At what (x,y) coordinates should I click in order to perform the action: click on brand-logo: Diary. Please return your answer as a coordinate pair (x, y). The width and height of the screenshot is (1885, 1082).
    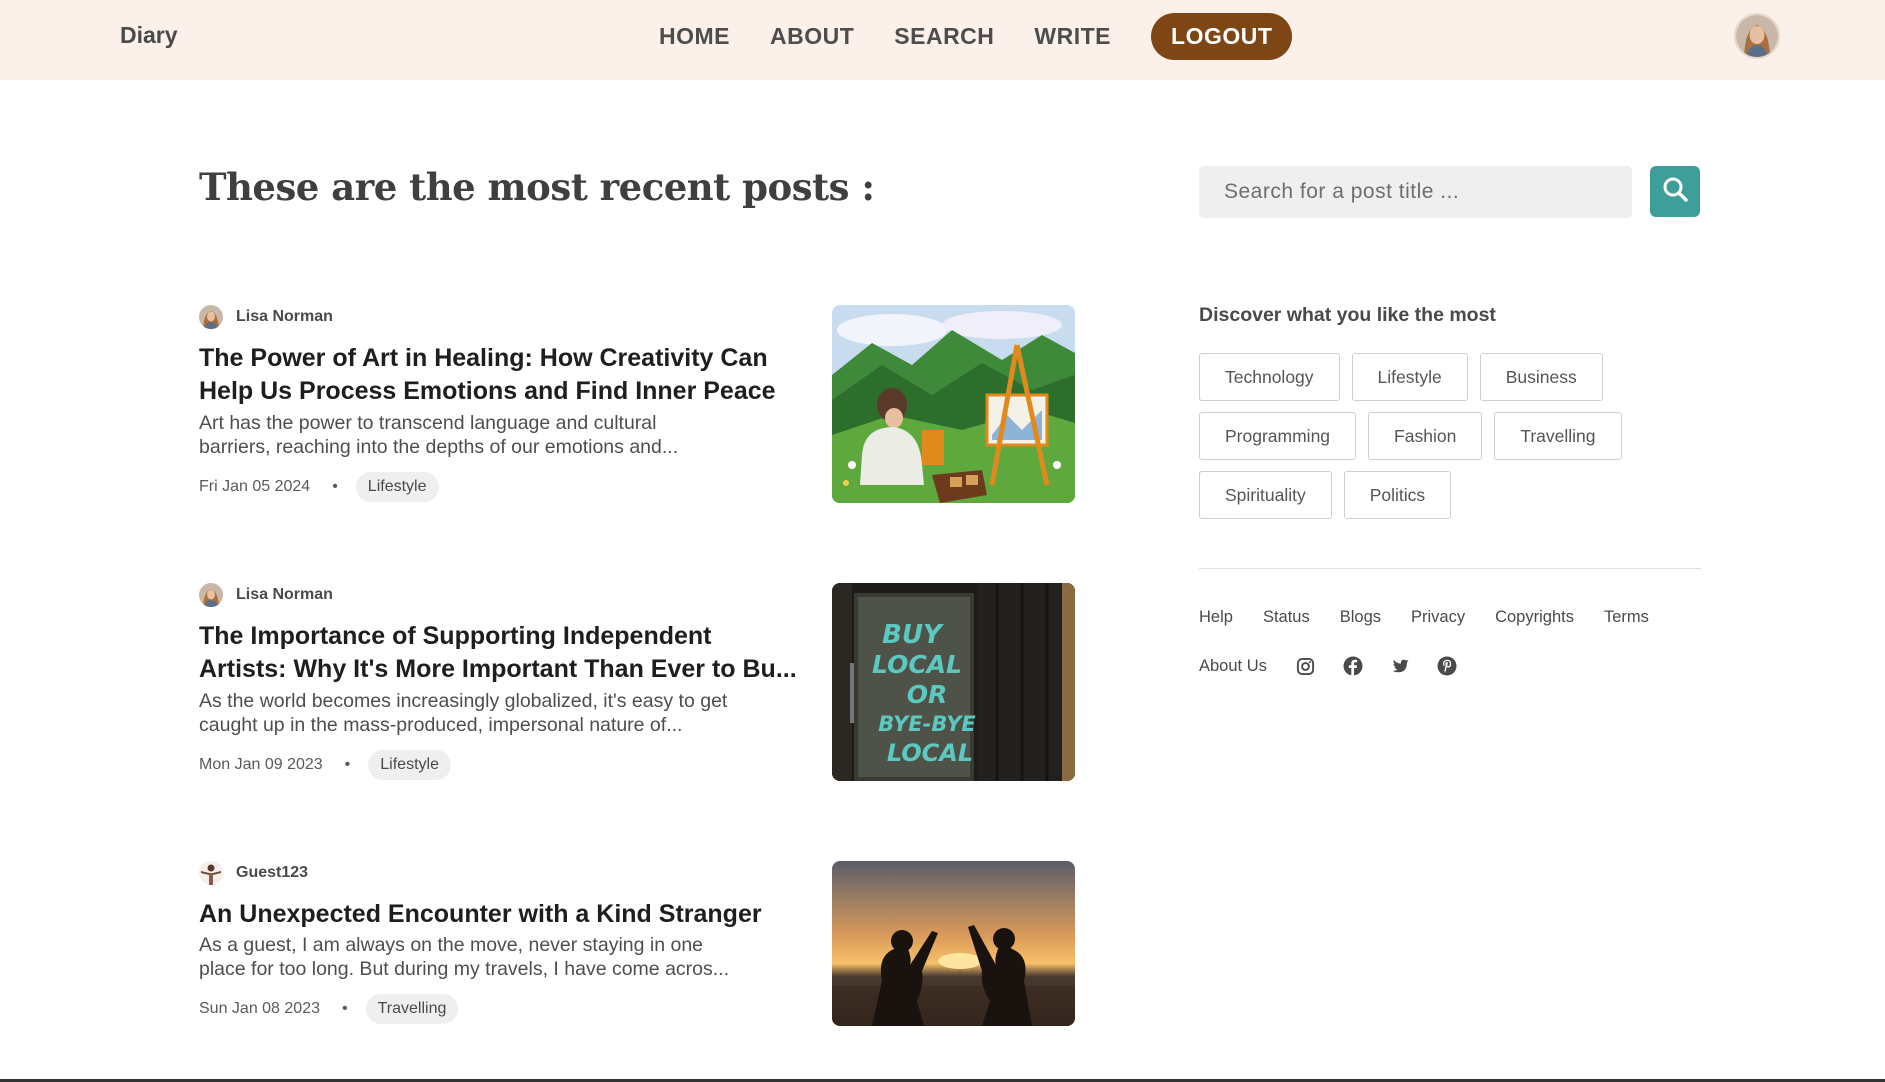
    Looking at the image, I should click on (149, 35).